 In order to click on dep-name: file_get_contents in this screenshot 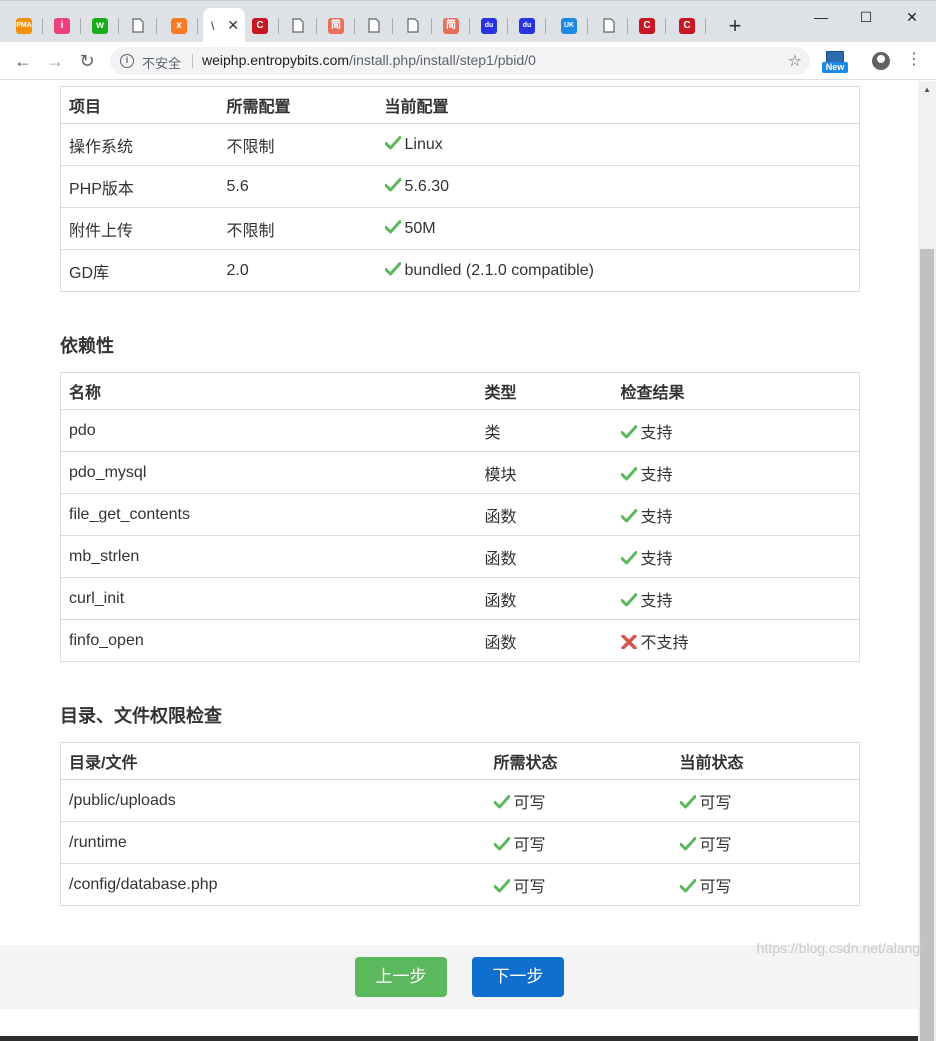, I will do `click(268, 514)`.